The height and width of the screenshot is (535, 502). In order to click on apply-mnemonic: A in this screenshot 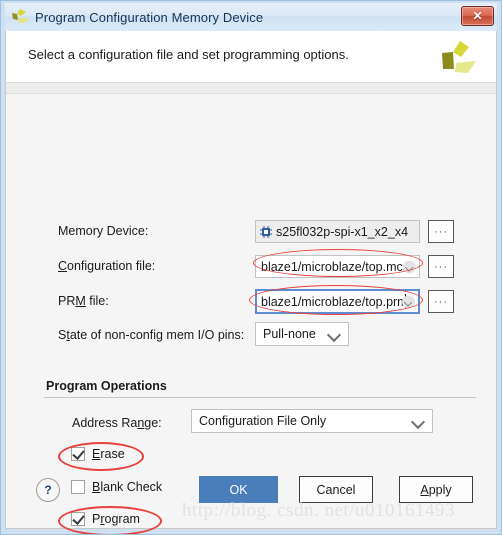, I will do `click(424, 489)`.